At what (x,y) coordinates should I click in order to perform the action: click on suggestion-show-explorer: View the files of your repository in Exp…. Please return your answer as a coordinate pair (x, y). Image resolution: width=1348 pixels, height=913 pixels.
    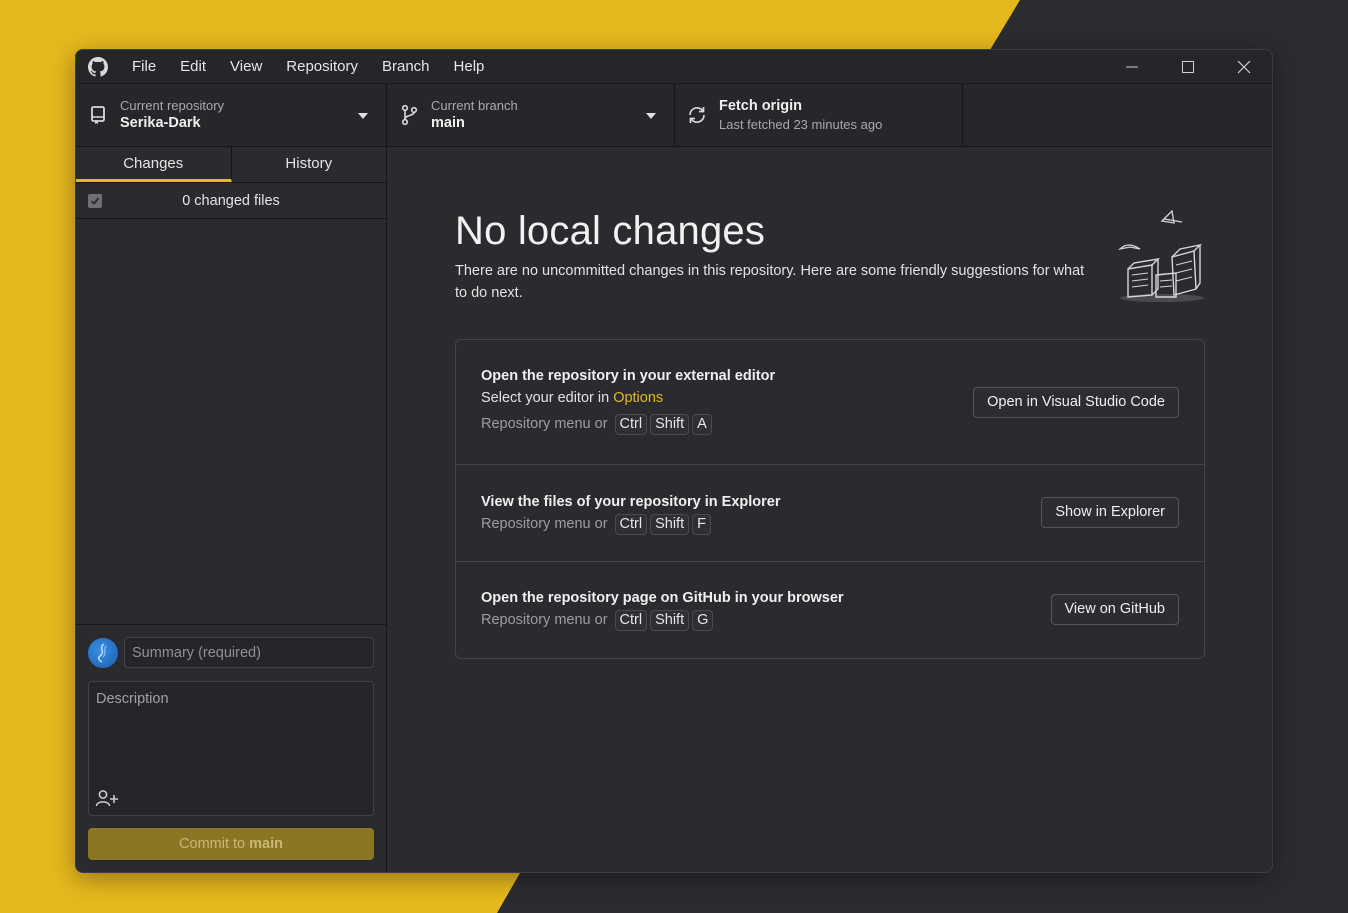
    Looking at the image, I should click on (830, 513).